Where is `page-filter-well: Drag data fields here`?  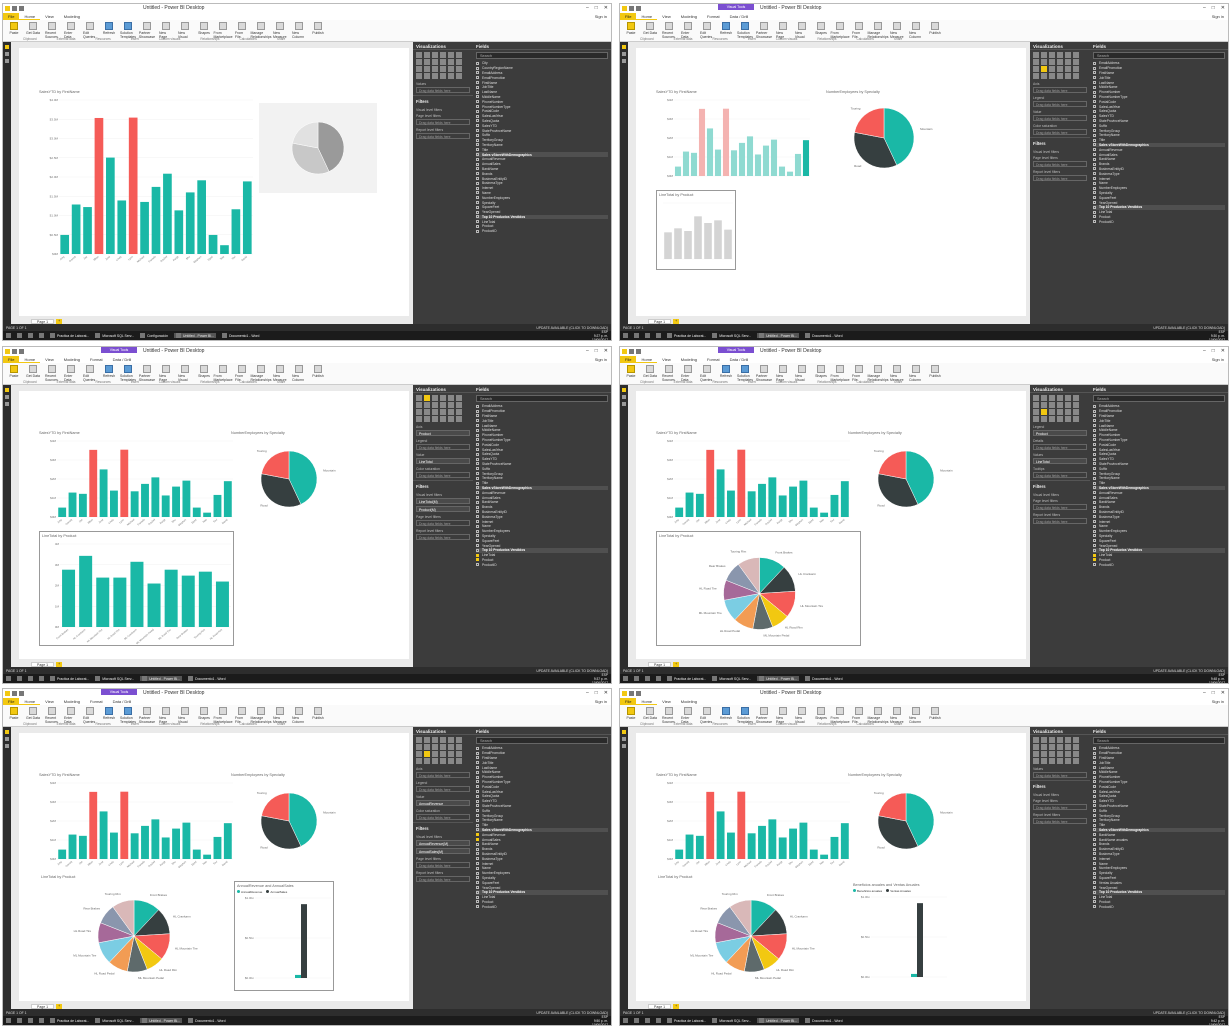 page-filter-well: Drag data fields here is located at coordinates (1060, 807).